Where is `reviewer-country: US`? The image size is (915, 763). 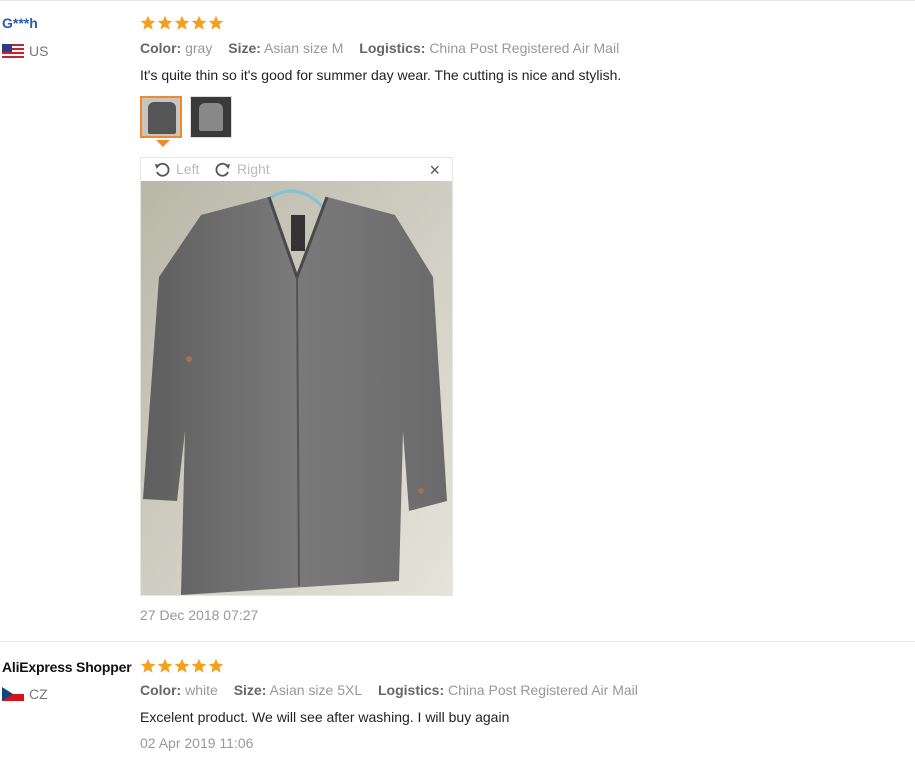 reviewer-country: US is located at coordinates (25, 51).